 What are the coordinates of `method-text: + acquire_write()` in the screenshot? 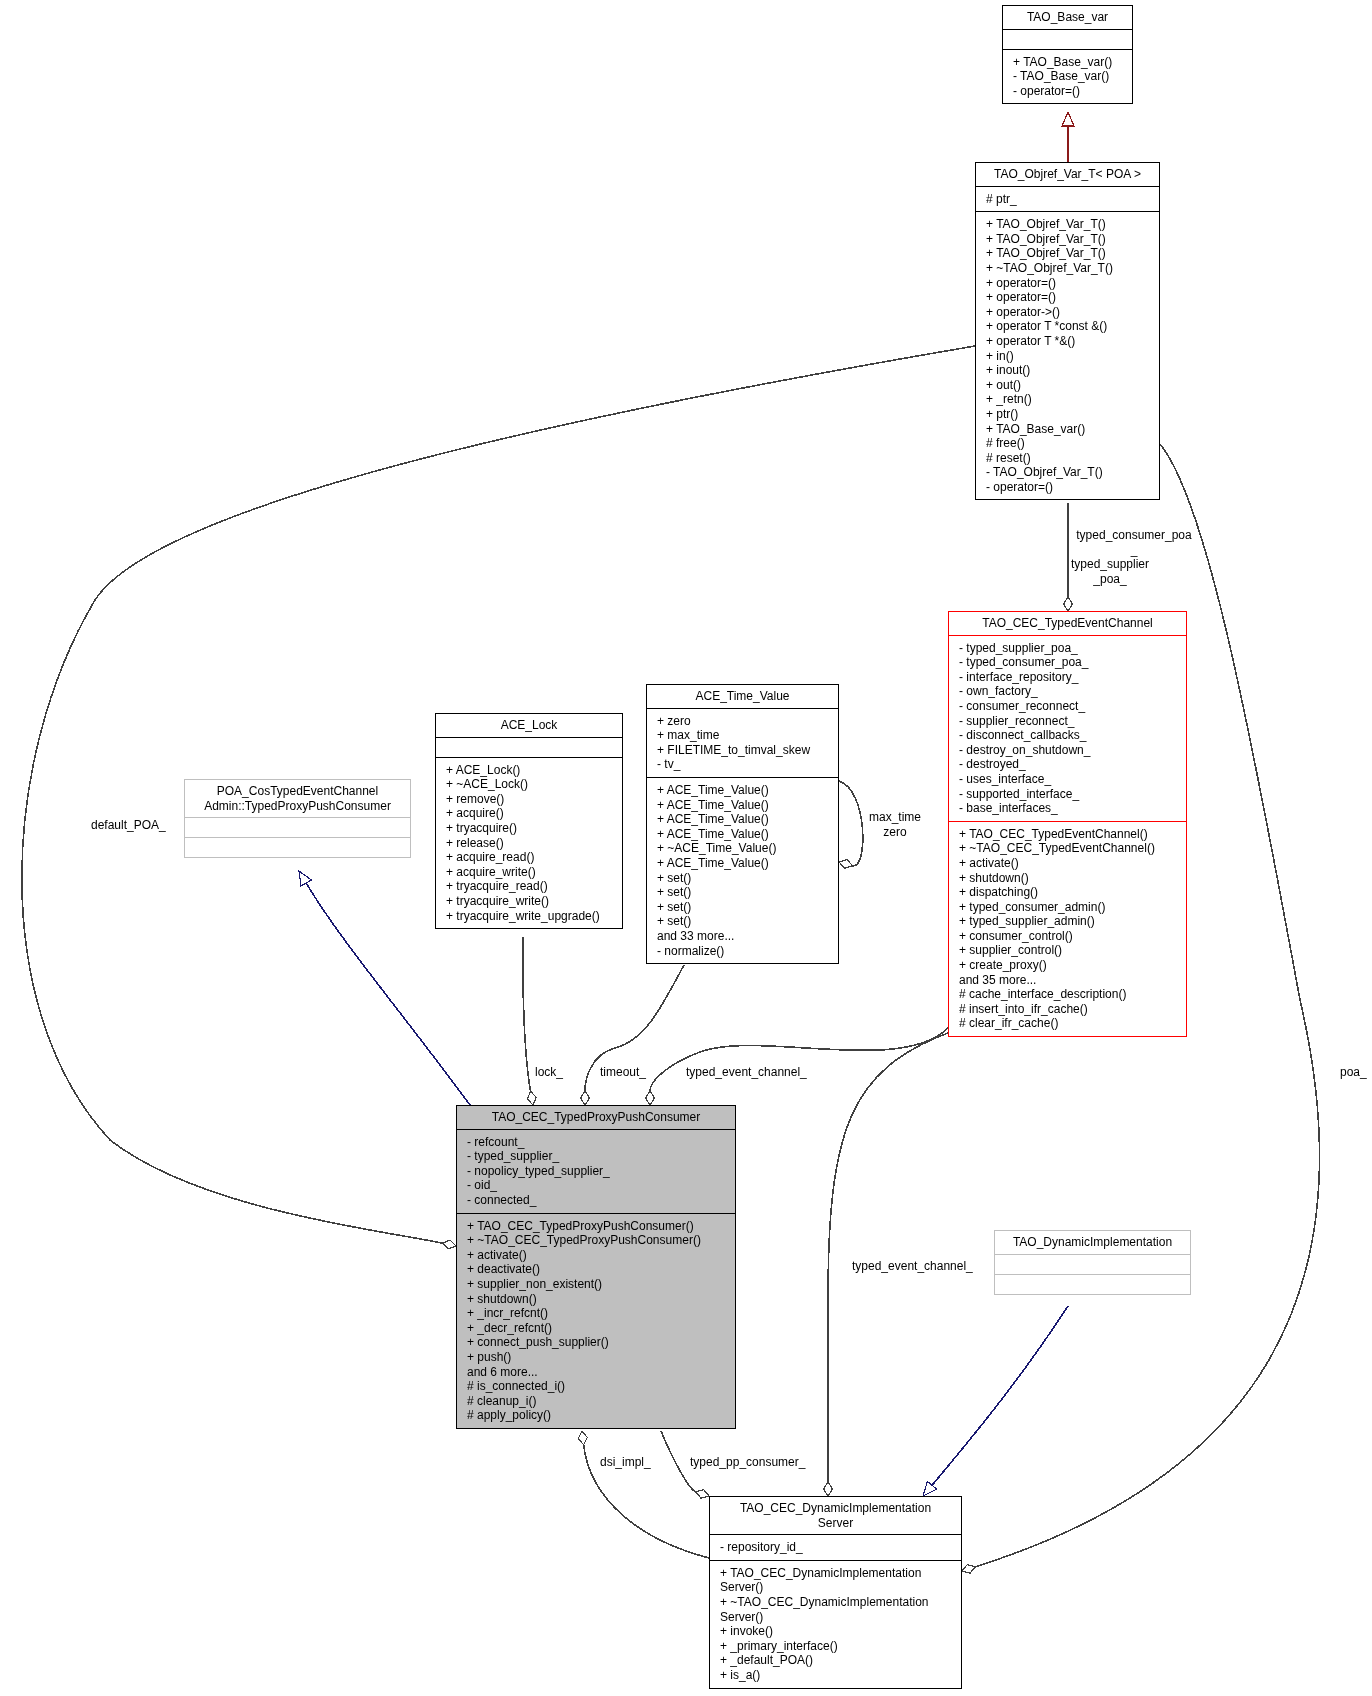 It's located at (491, 872).